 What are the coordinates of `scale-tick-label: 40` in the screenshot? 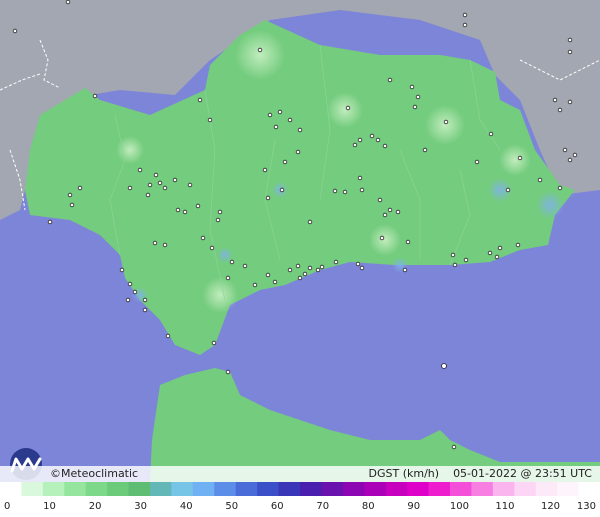 It's located at (186, 506).